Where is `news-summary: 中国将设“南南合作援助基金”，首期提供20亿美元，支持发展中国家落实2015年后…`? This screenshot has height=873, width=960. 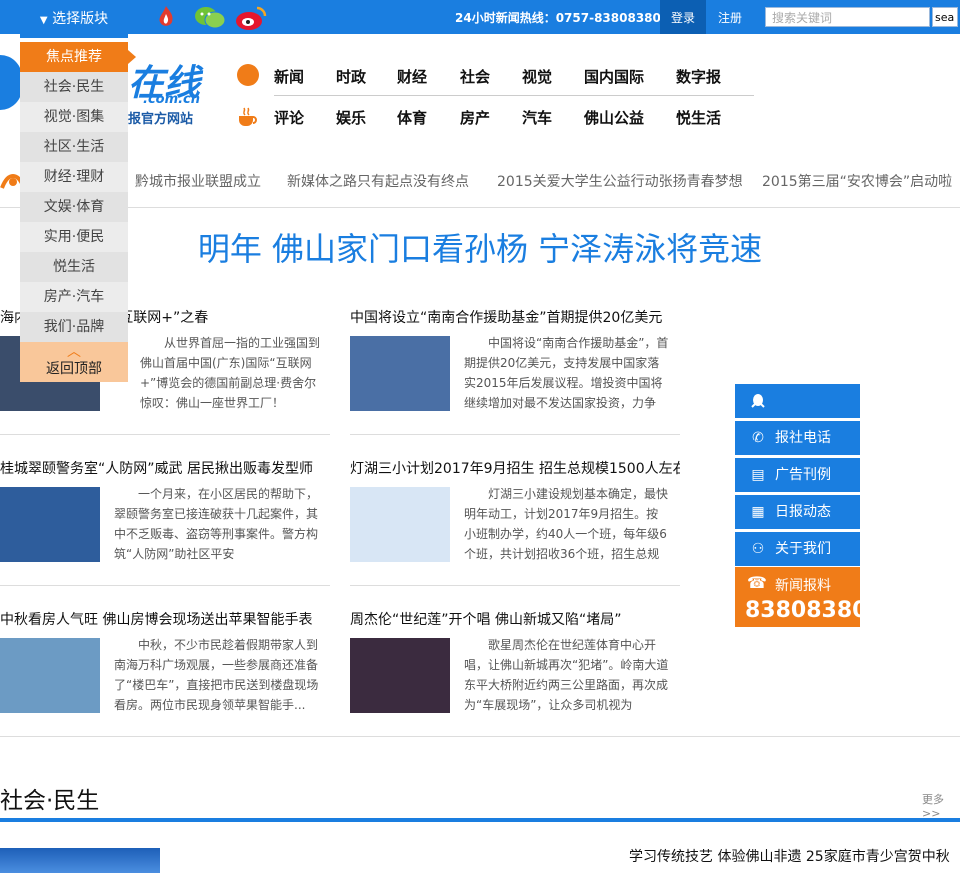
news-summary: 中国将设“南南合作援助基金”，首期提供20亿美元，支持发展中国家落实2015年后… is located at coordinates (566, 373).